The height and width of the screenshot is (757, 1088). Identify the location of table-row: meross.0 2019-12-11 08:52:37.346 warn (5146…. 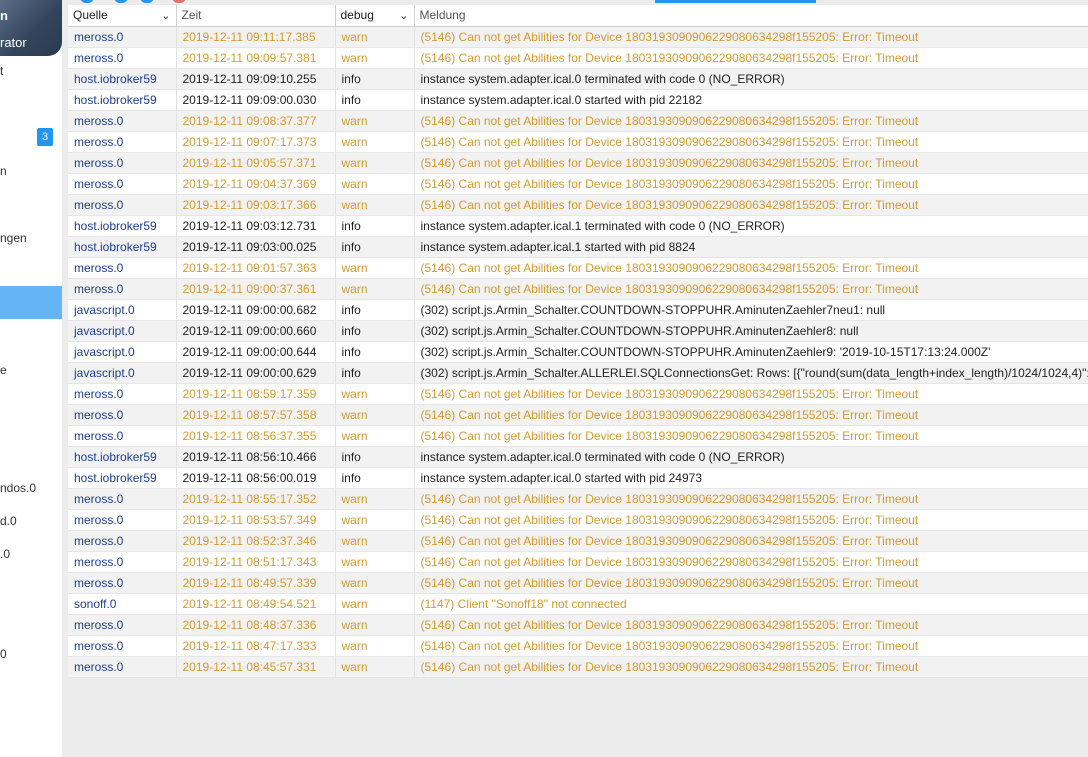
(578, 541).